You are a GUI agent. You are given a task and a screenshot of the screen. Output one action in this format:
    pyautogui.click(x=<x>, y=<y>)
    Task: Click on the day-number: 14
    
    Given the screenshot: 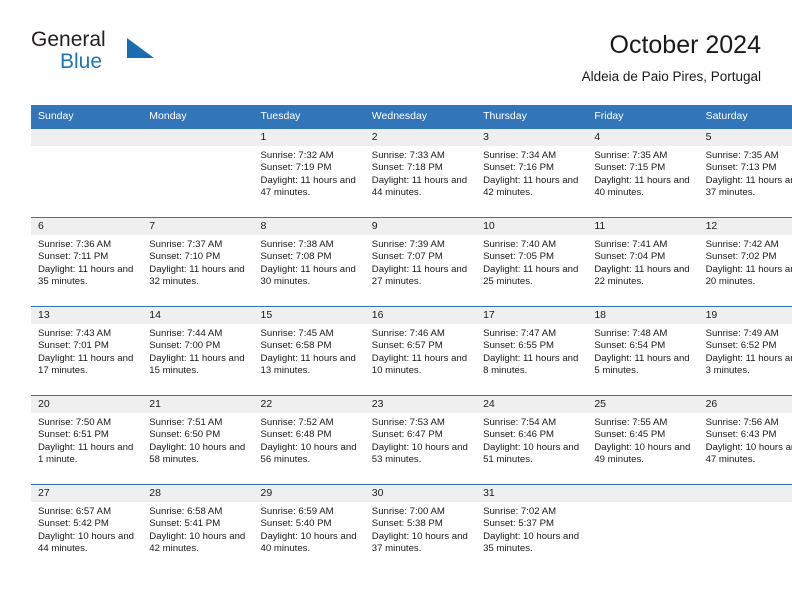 What is the action you would take?
    pyautogui.click(x=198, y=315)
    